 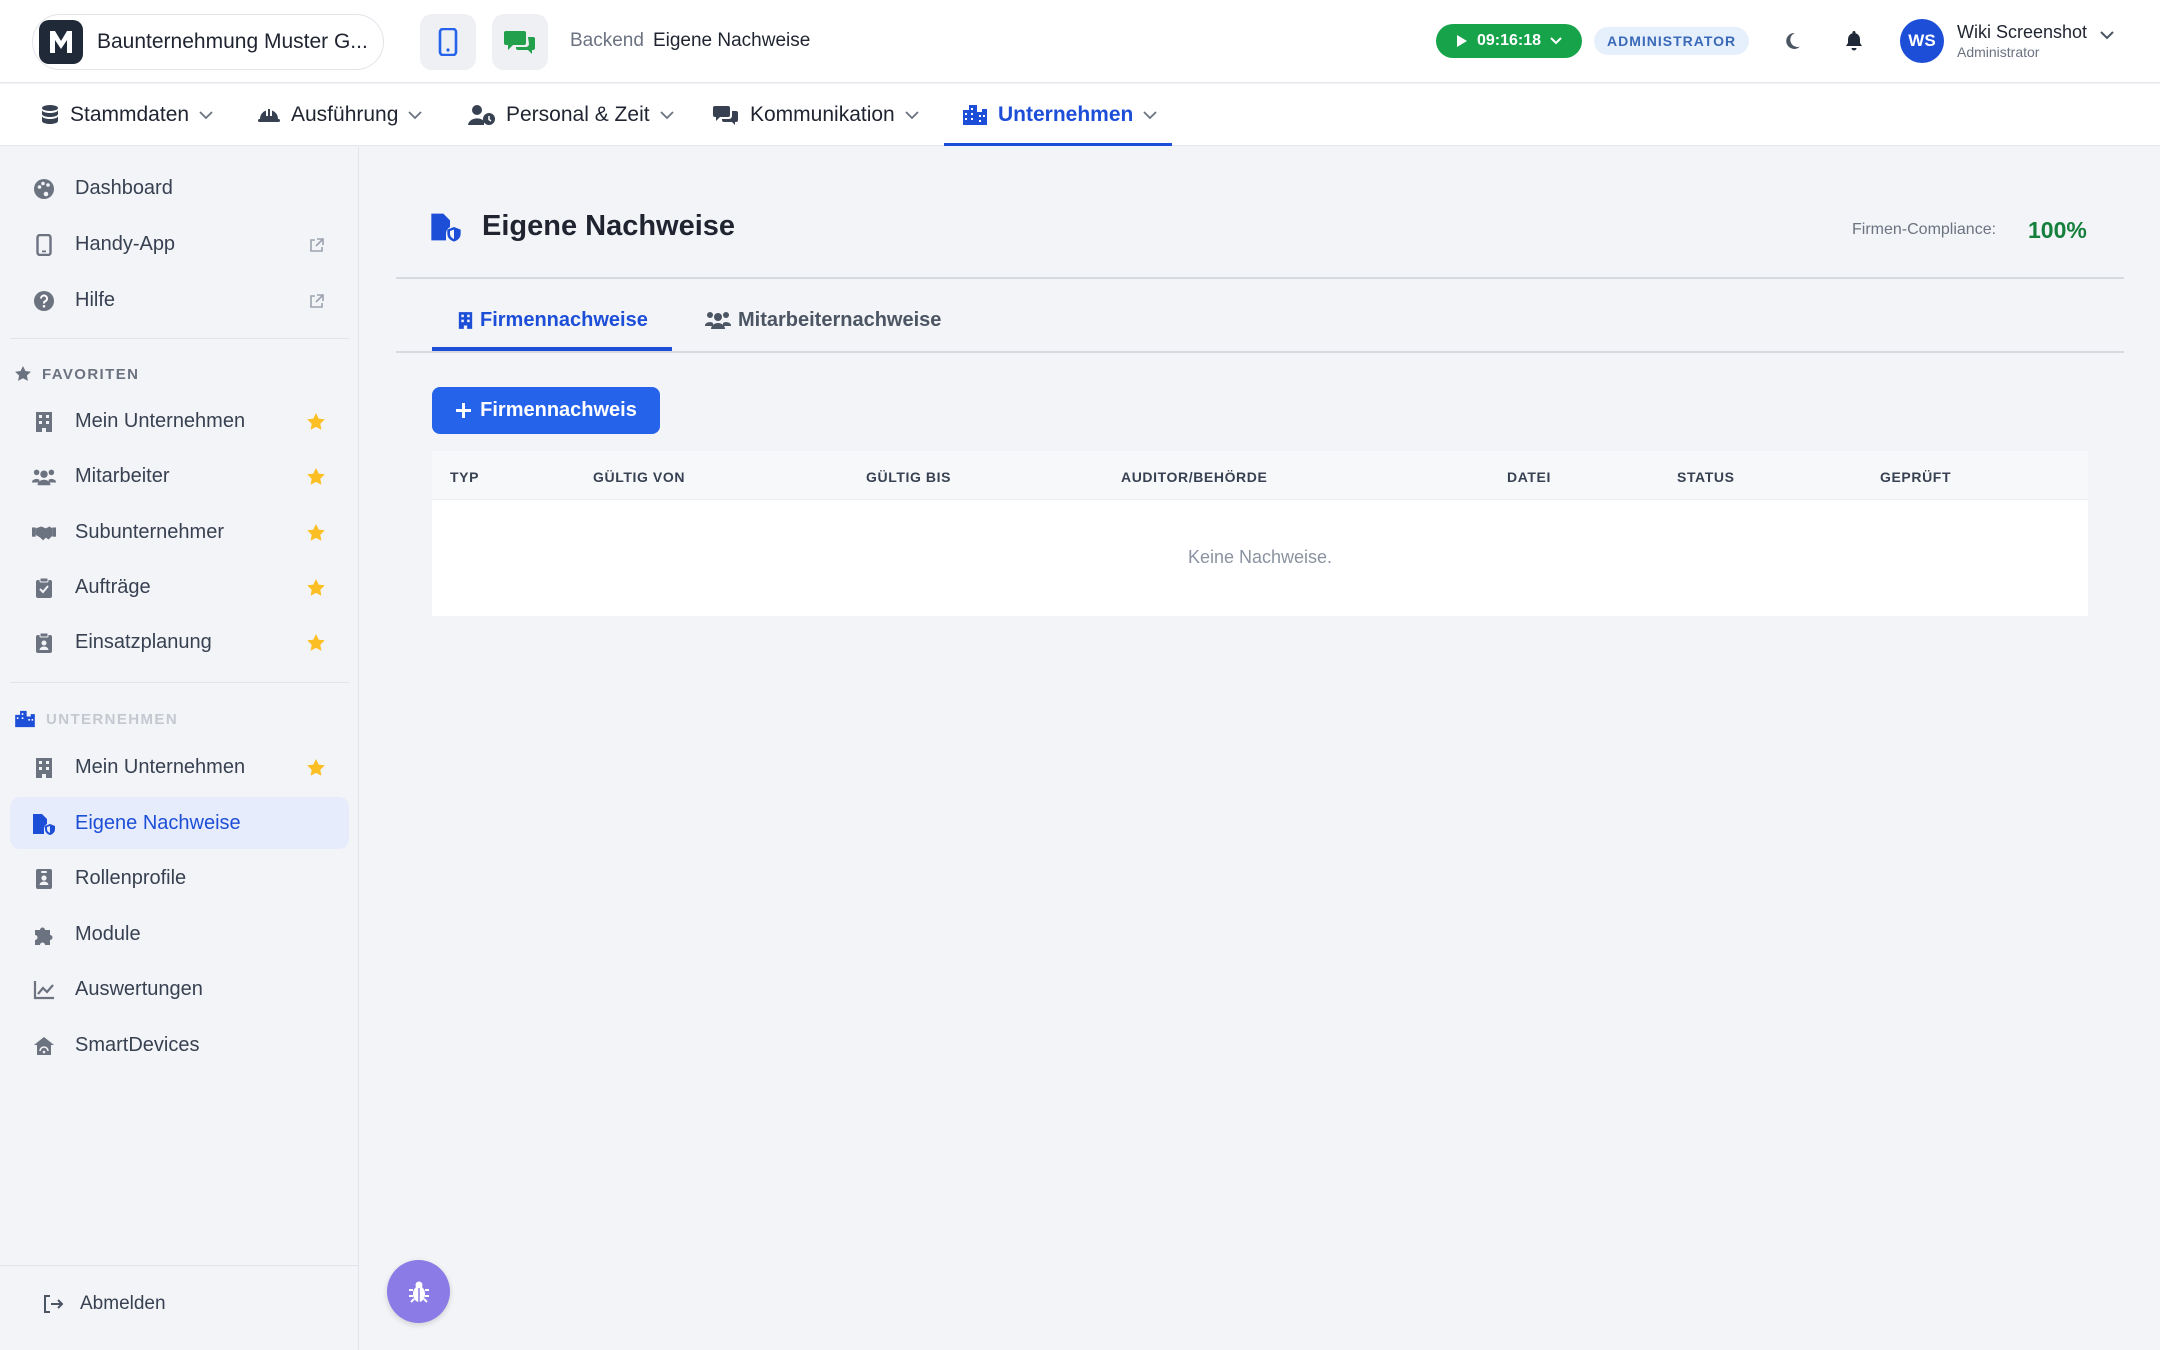 I want to click on sidebar-item-label: Mein Unternehmen, so click(x=160, y=420).